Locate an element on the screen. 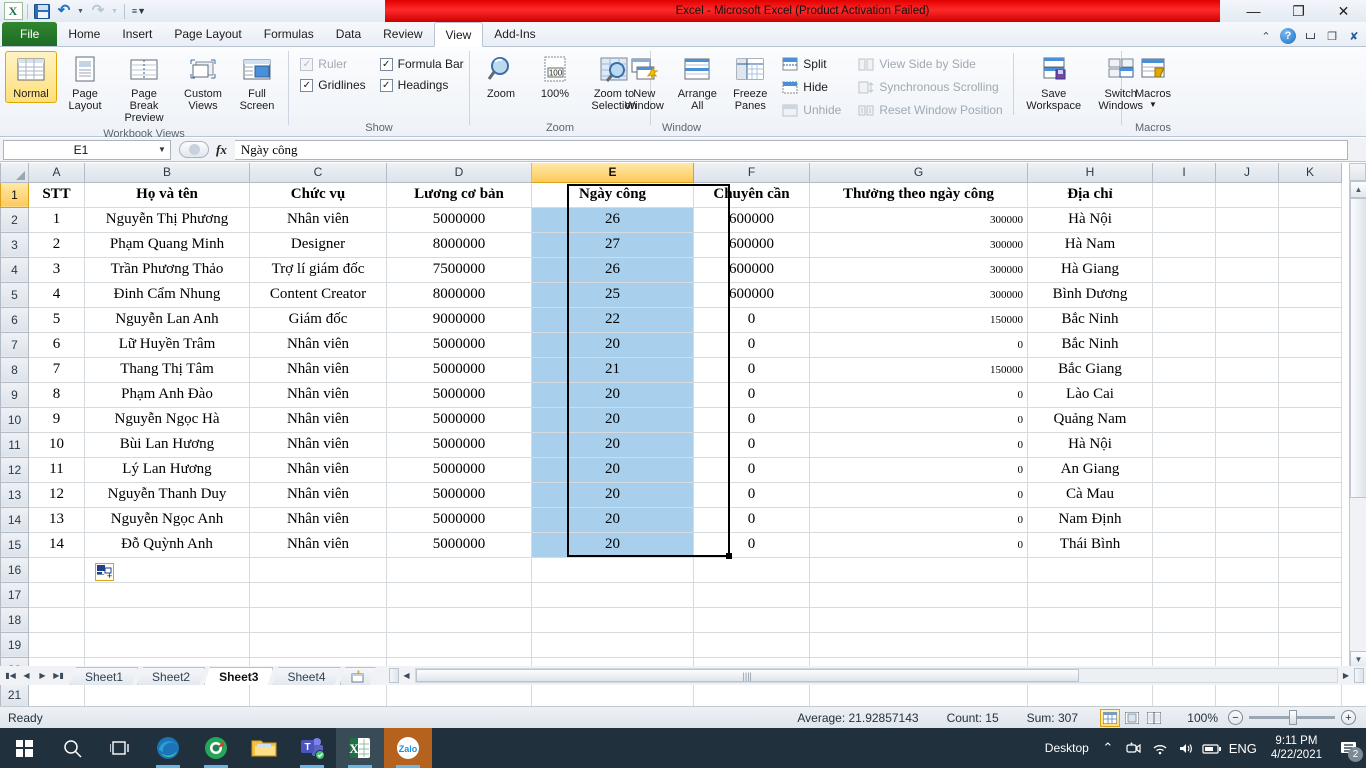 This screenshot has width=1366, height=768. macros-button: Macros ▼ is located at coordinates (1153, 81).